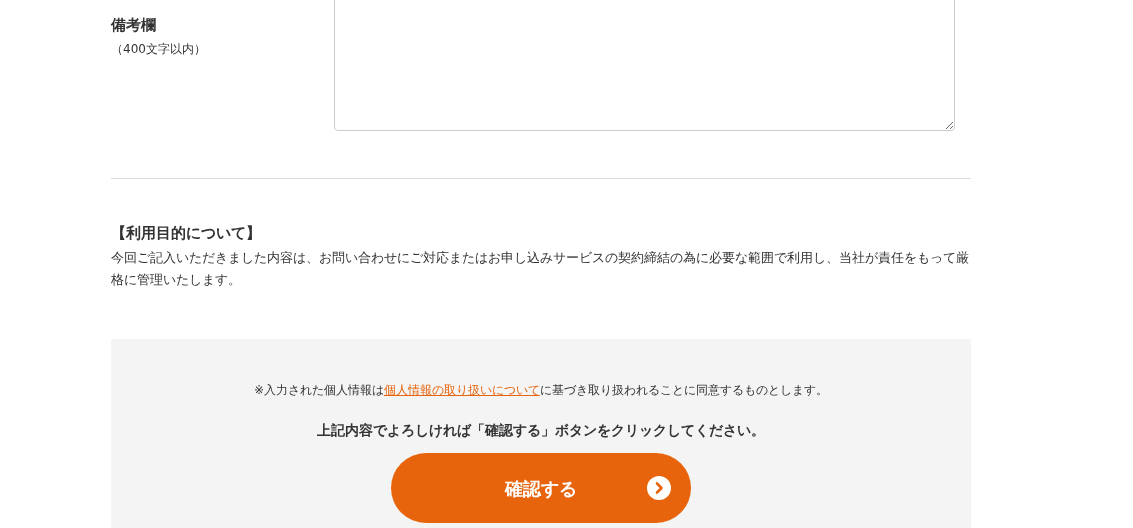 This screenshot has width=1133, height=528. I want to click on purpose-paragraph: 今回ご記入いただきました内容は、お問い合わせにご対応またはお申し込みサービスの契約締結の為に必要な範囲で利用し、当社が責任をもって厳格に管理いたします。, so click(540, 269).